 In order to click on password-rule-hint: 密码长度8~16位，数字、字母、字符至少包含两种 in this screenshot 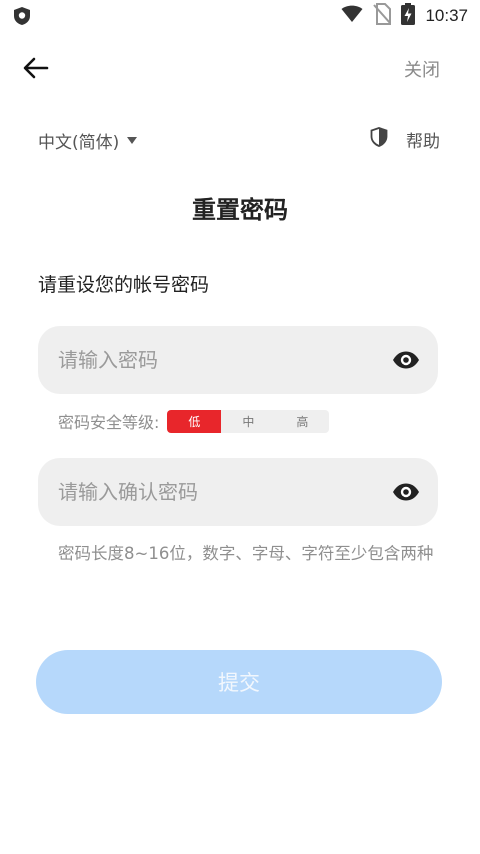, I will do `click(246, 553)`.